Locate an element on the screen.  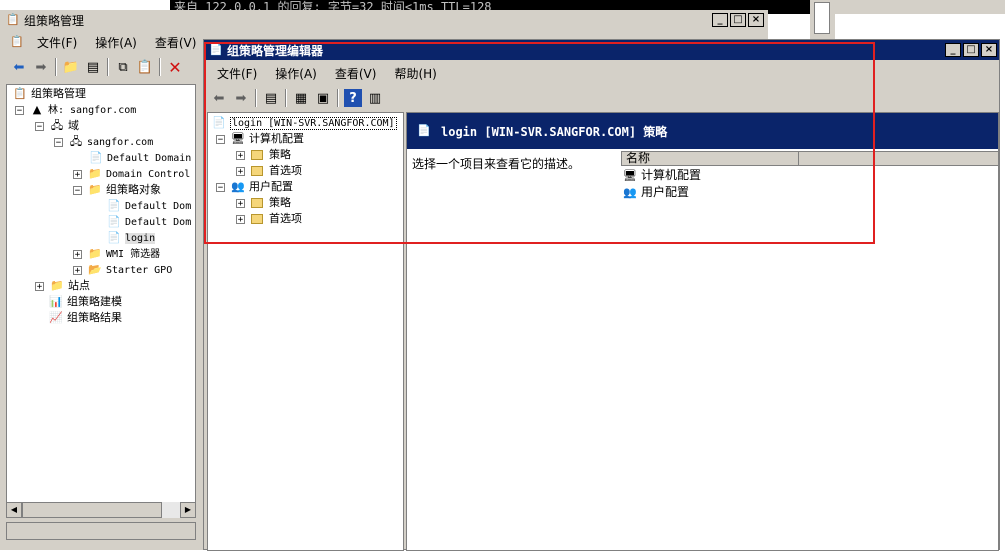
tree-label: 站点 is located at coordinates (79, 285).